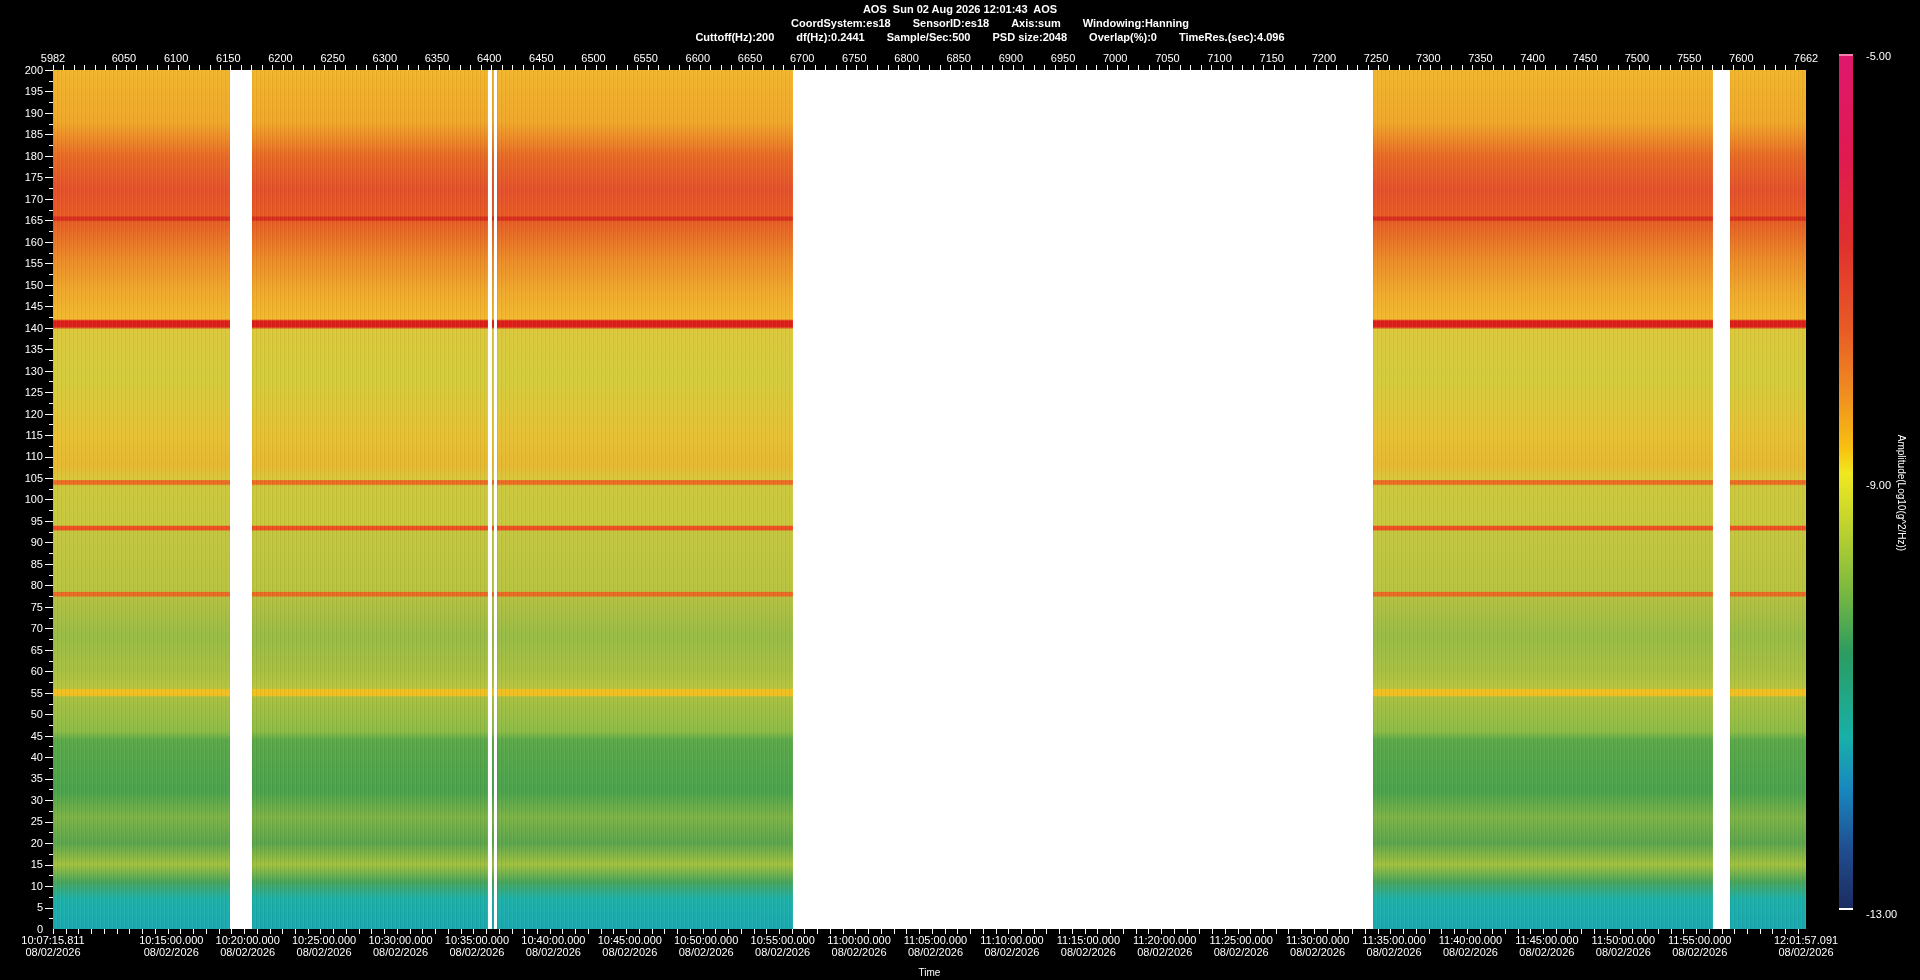 The width and height of the screenshot is (1920, 980). Describe the element at coordinates (1011, 58) in the screenshot. I see `sample-axis-label: 6900` at that location.